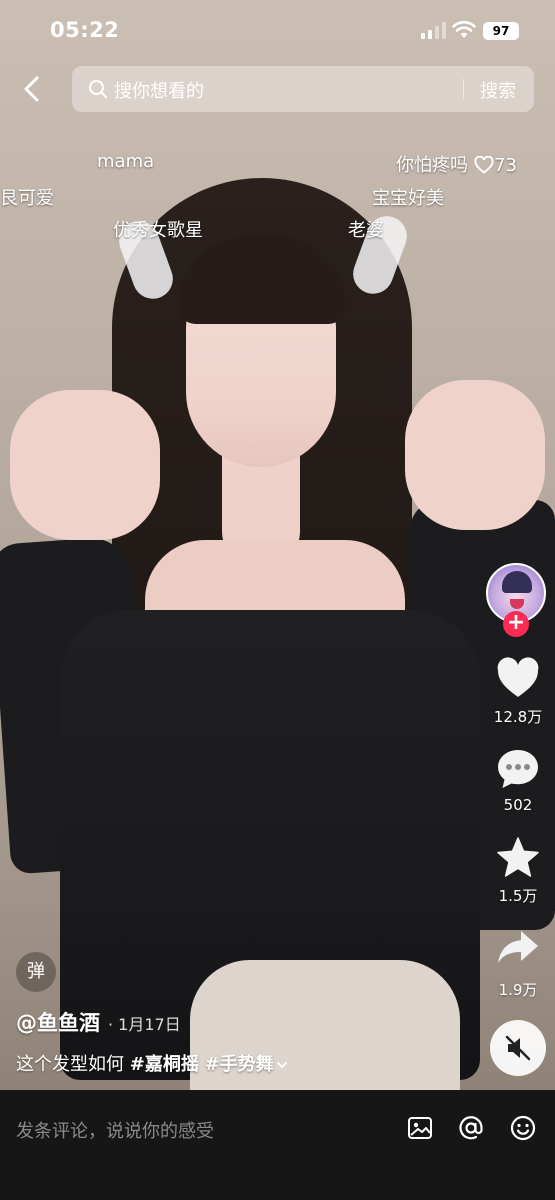 The height and width of the screenshot is (1200, 555). I want to click on battery-indicator: 97, so click(501, 31).